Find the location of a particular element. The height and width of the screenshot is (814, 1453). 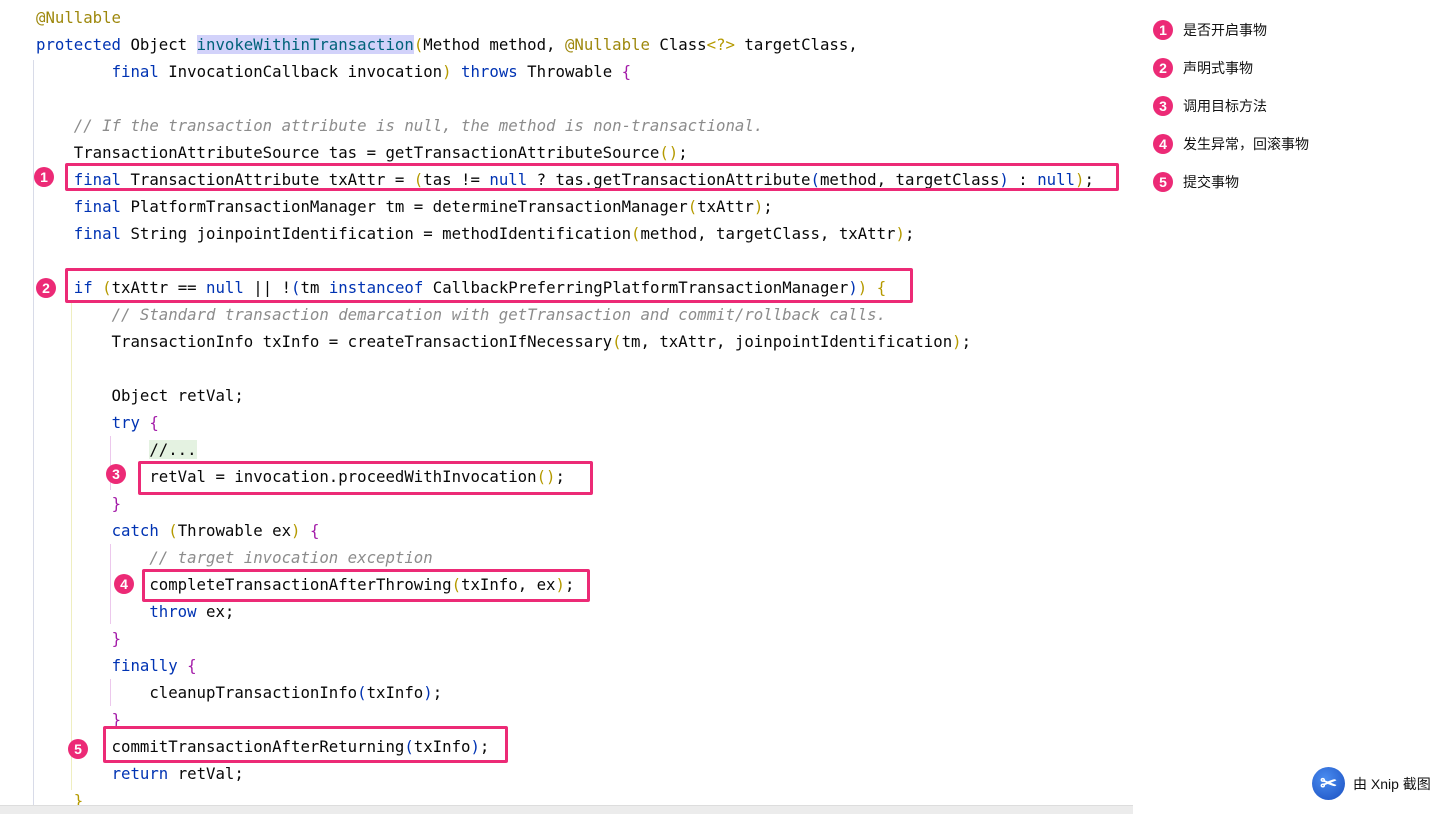

code-token: return is located at coordinates (144, 773).